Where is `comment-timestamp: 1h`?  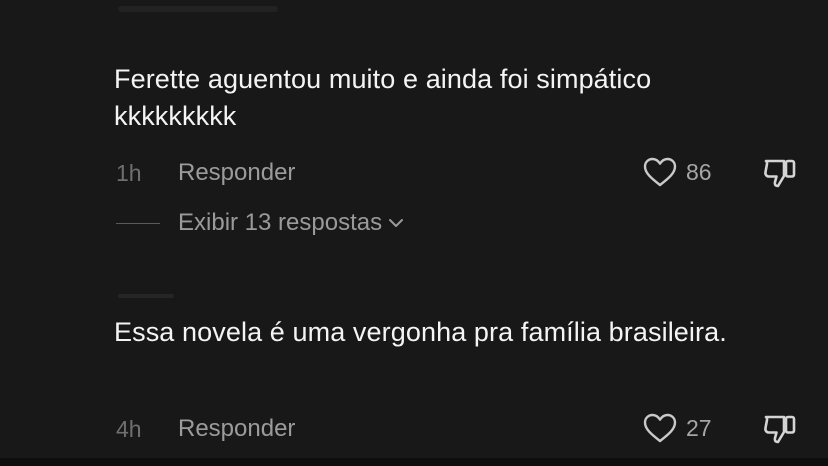
comment-timestamp: 1h is located at coordinates (129, 173).